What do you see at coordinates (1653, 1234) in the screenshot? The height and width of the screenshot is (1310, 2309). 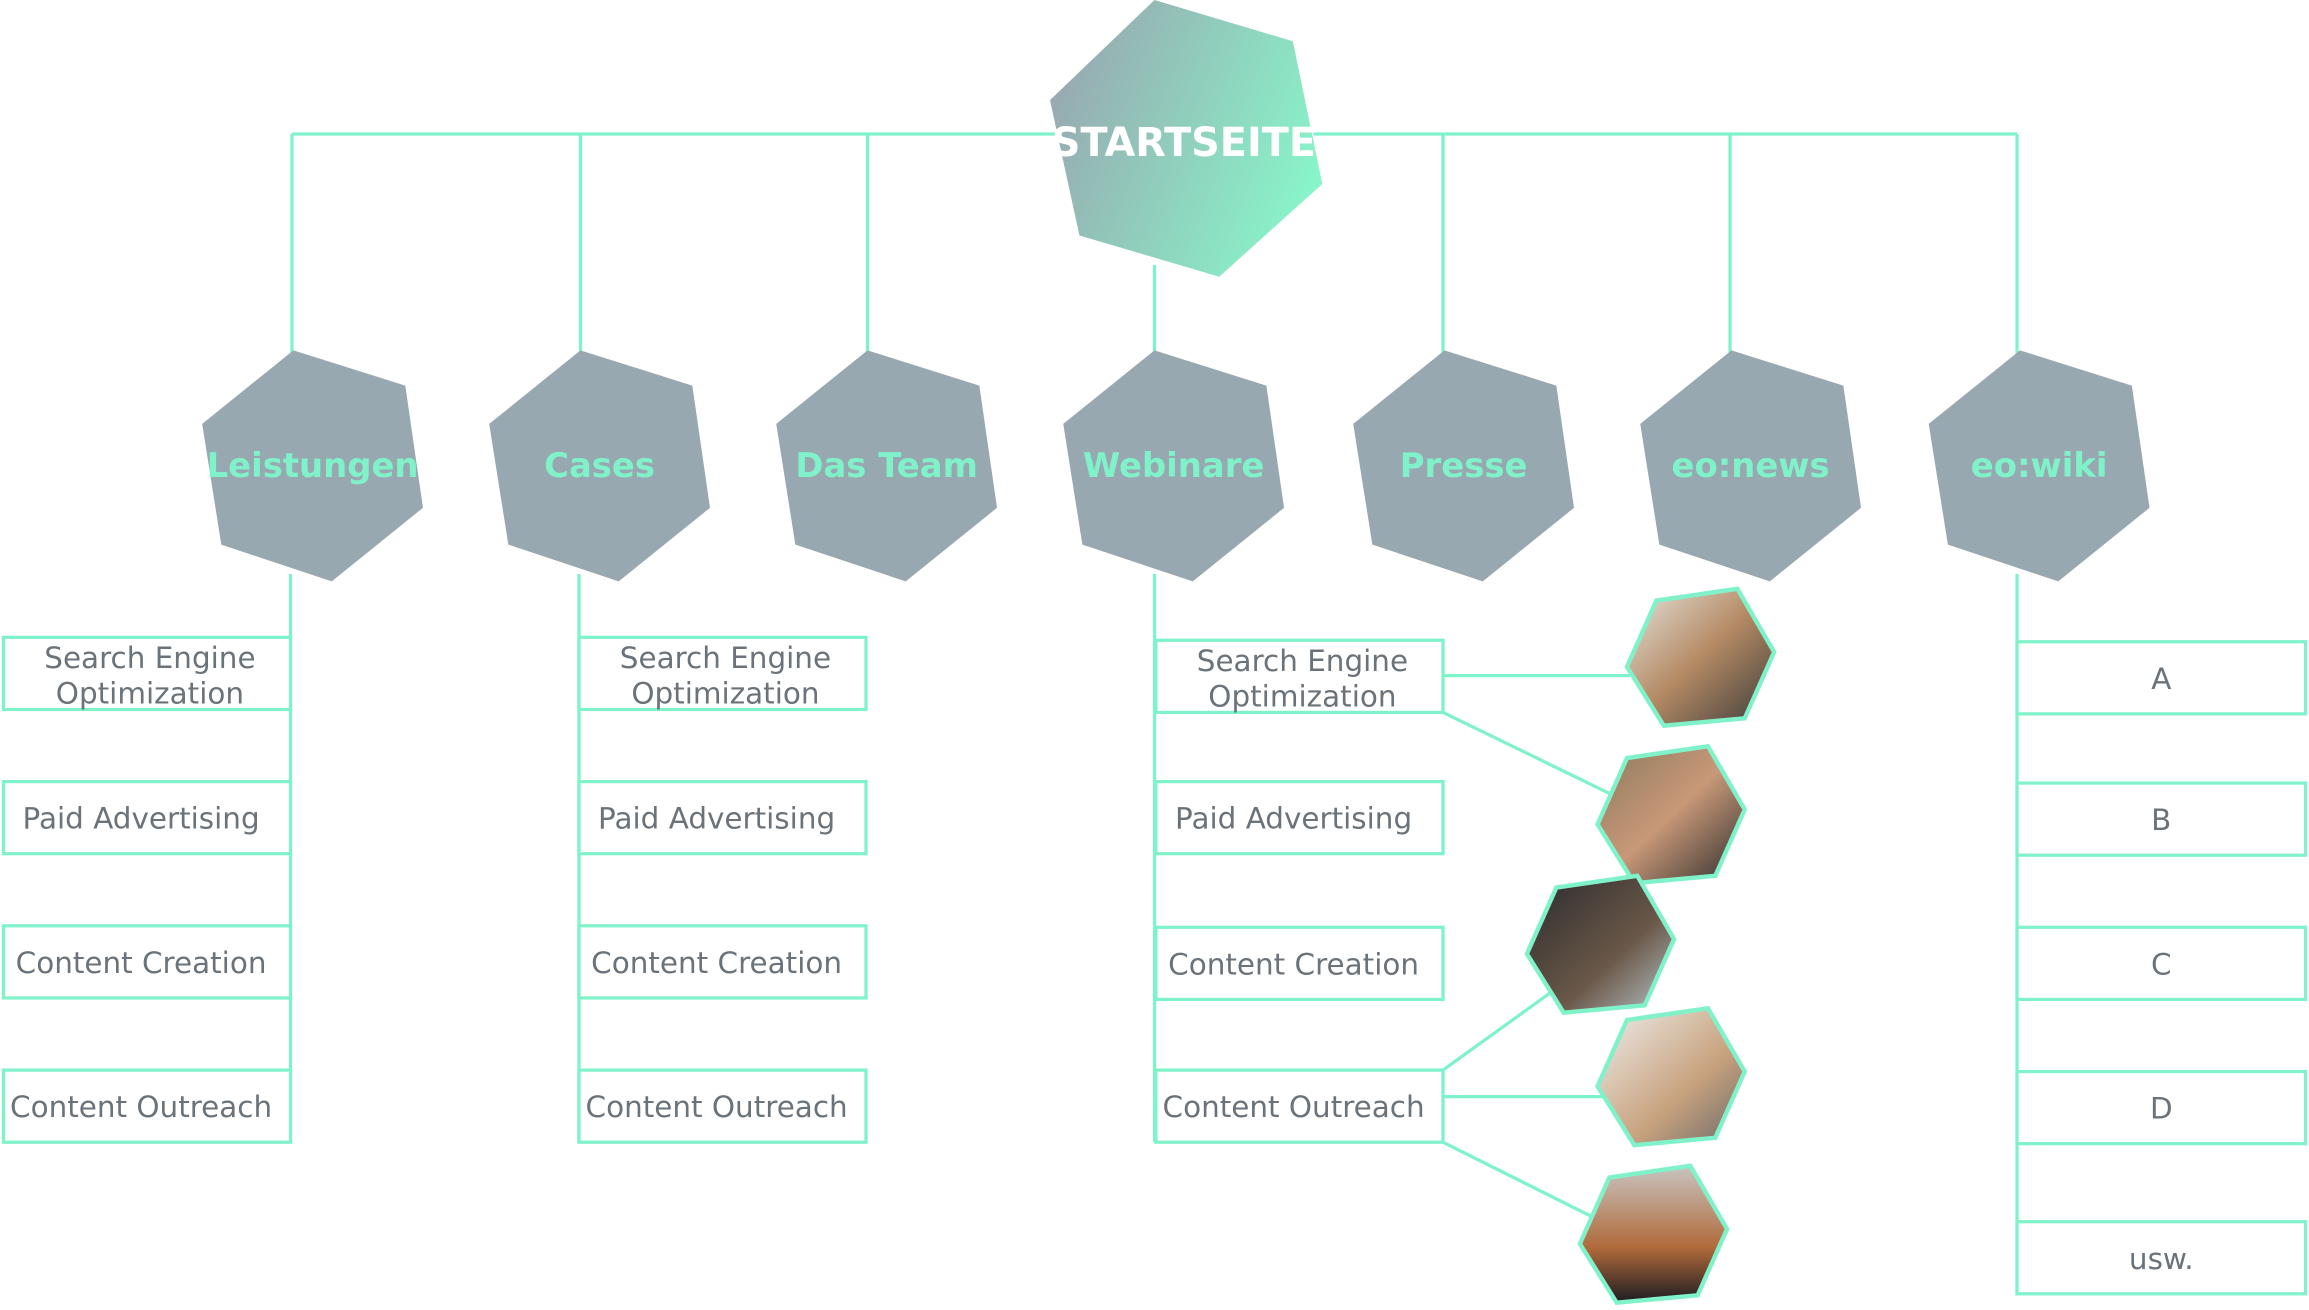 I see `person-at-window-photo` at bounding box center [1653, 1234].